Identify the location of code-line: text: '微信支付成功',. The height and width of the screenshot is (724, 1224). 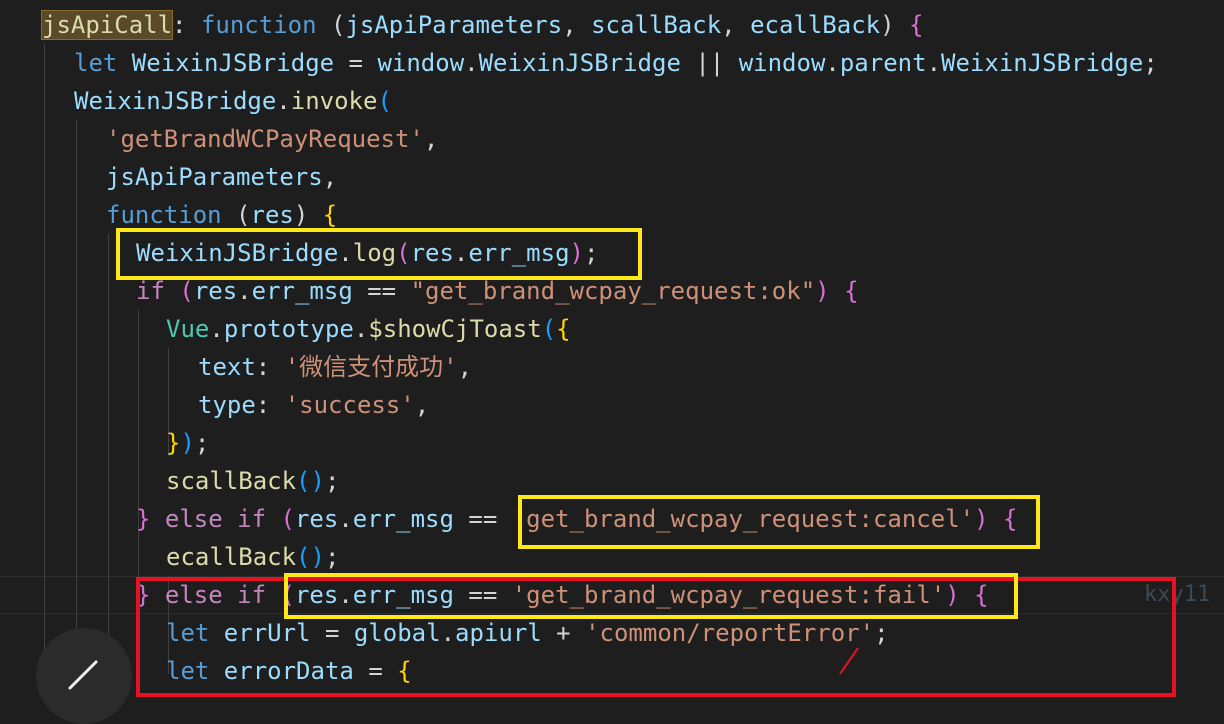
(335, 367).